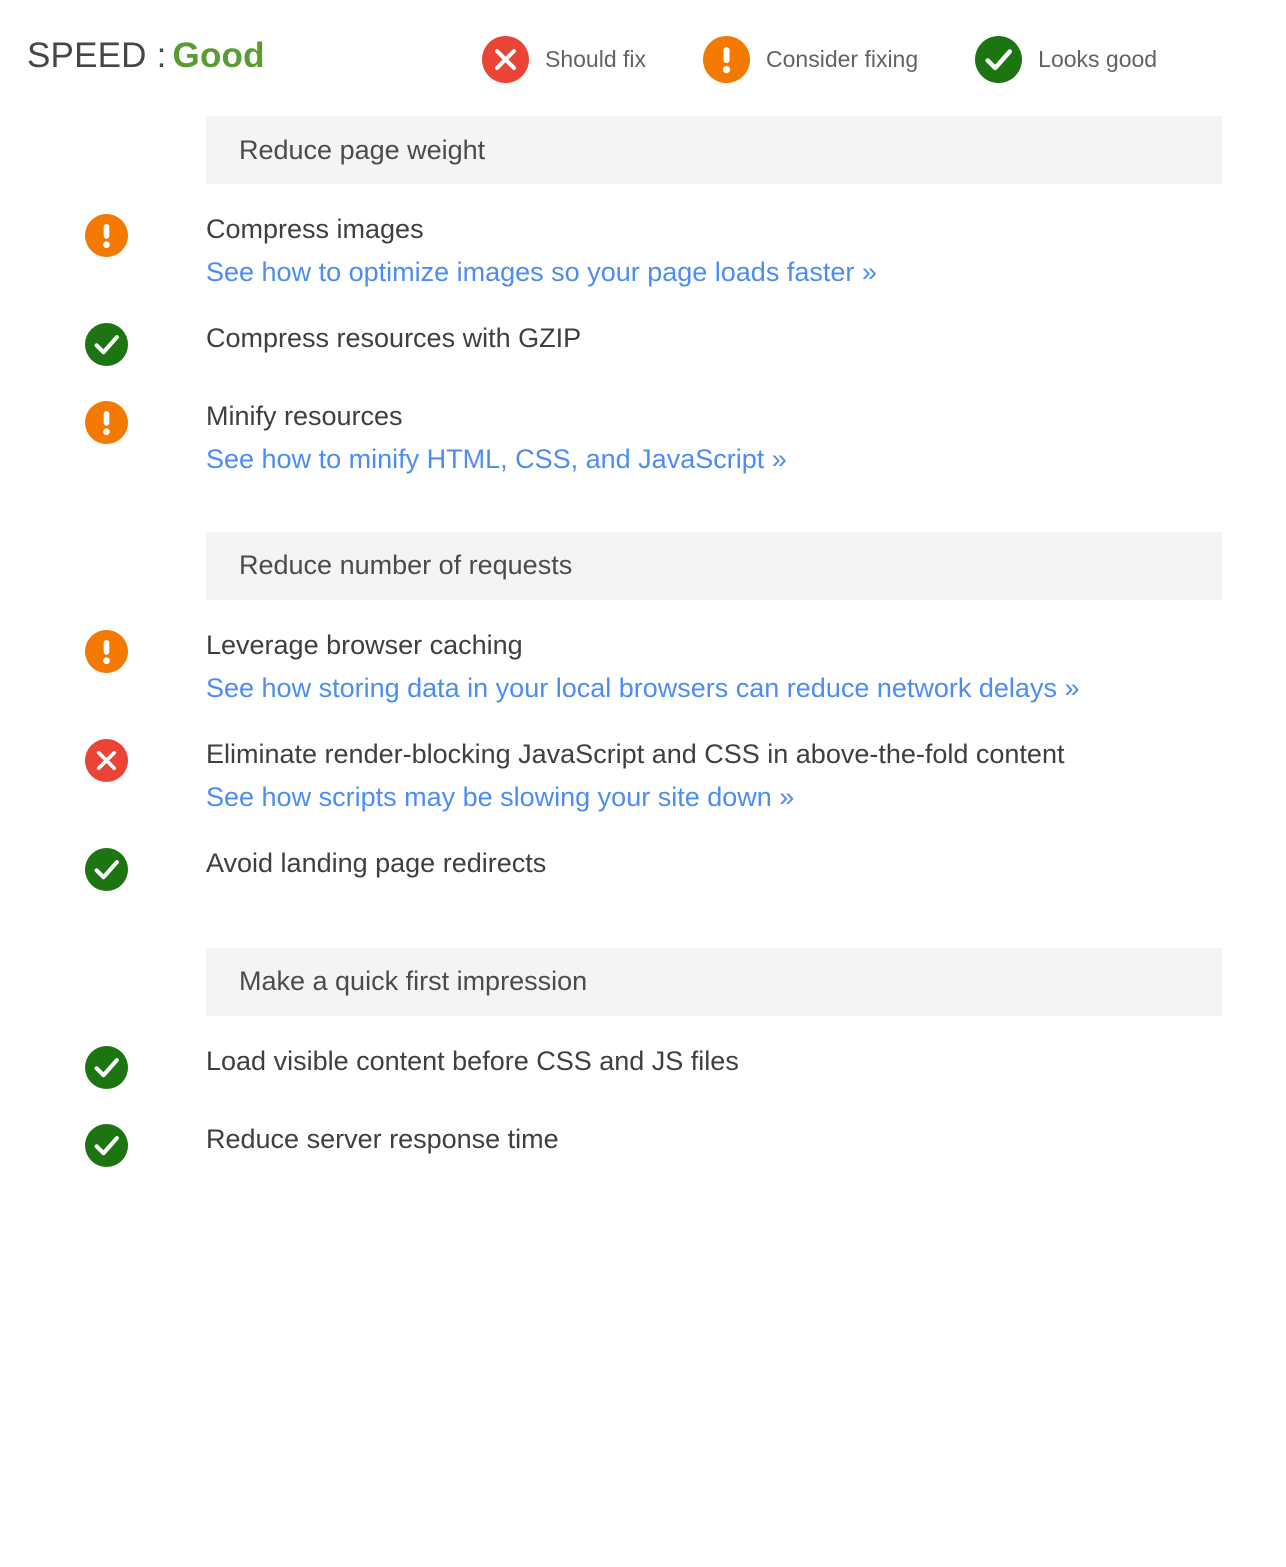  I want to click on legend-item-good: Looks good, so click(1066, 59).